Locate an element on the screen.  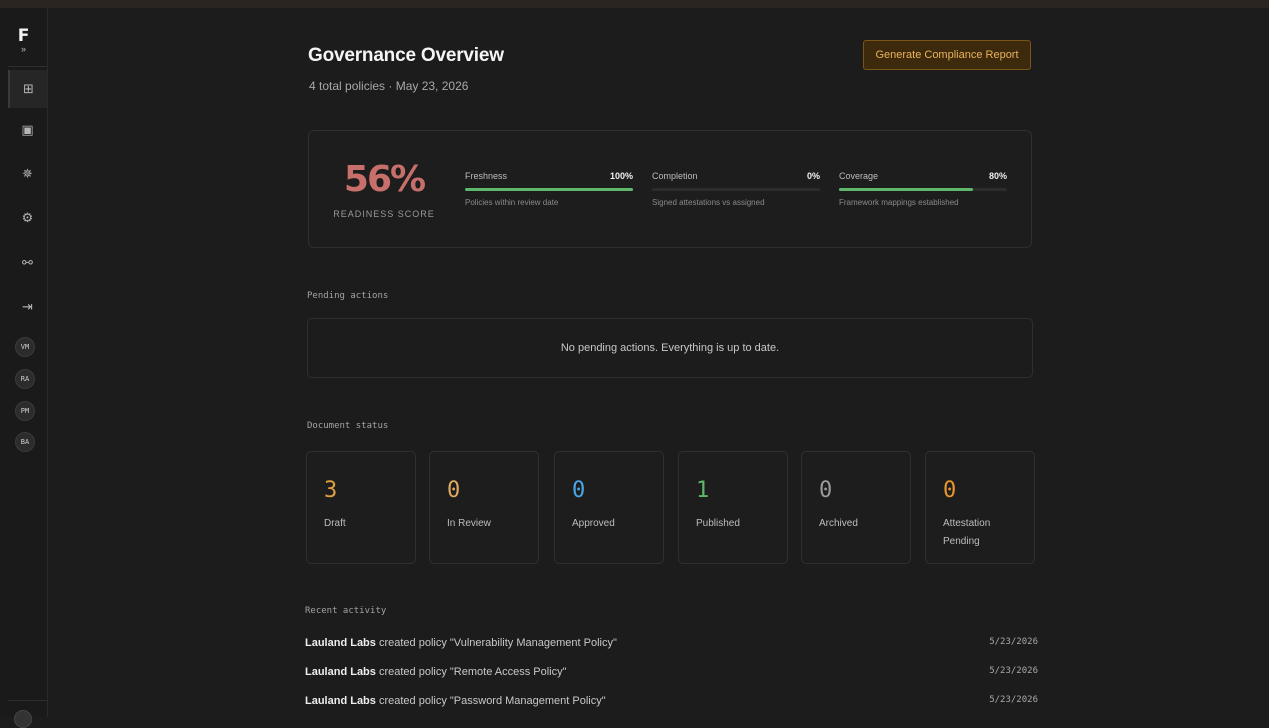
gear-icon: ⚙ is located at coordinates (27, 218).